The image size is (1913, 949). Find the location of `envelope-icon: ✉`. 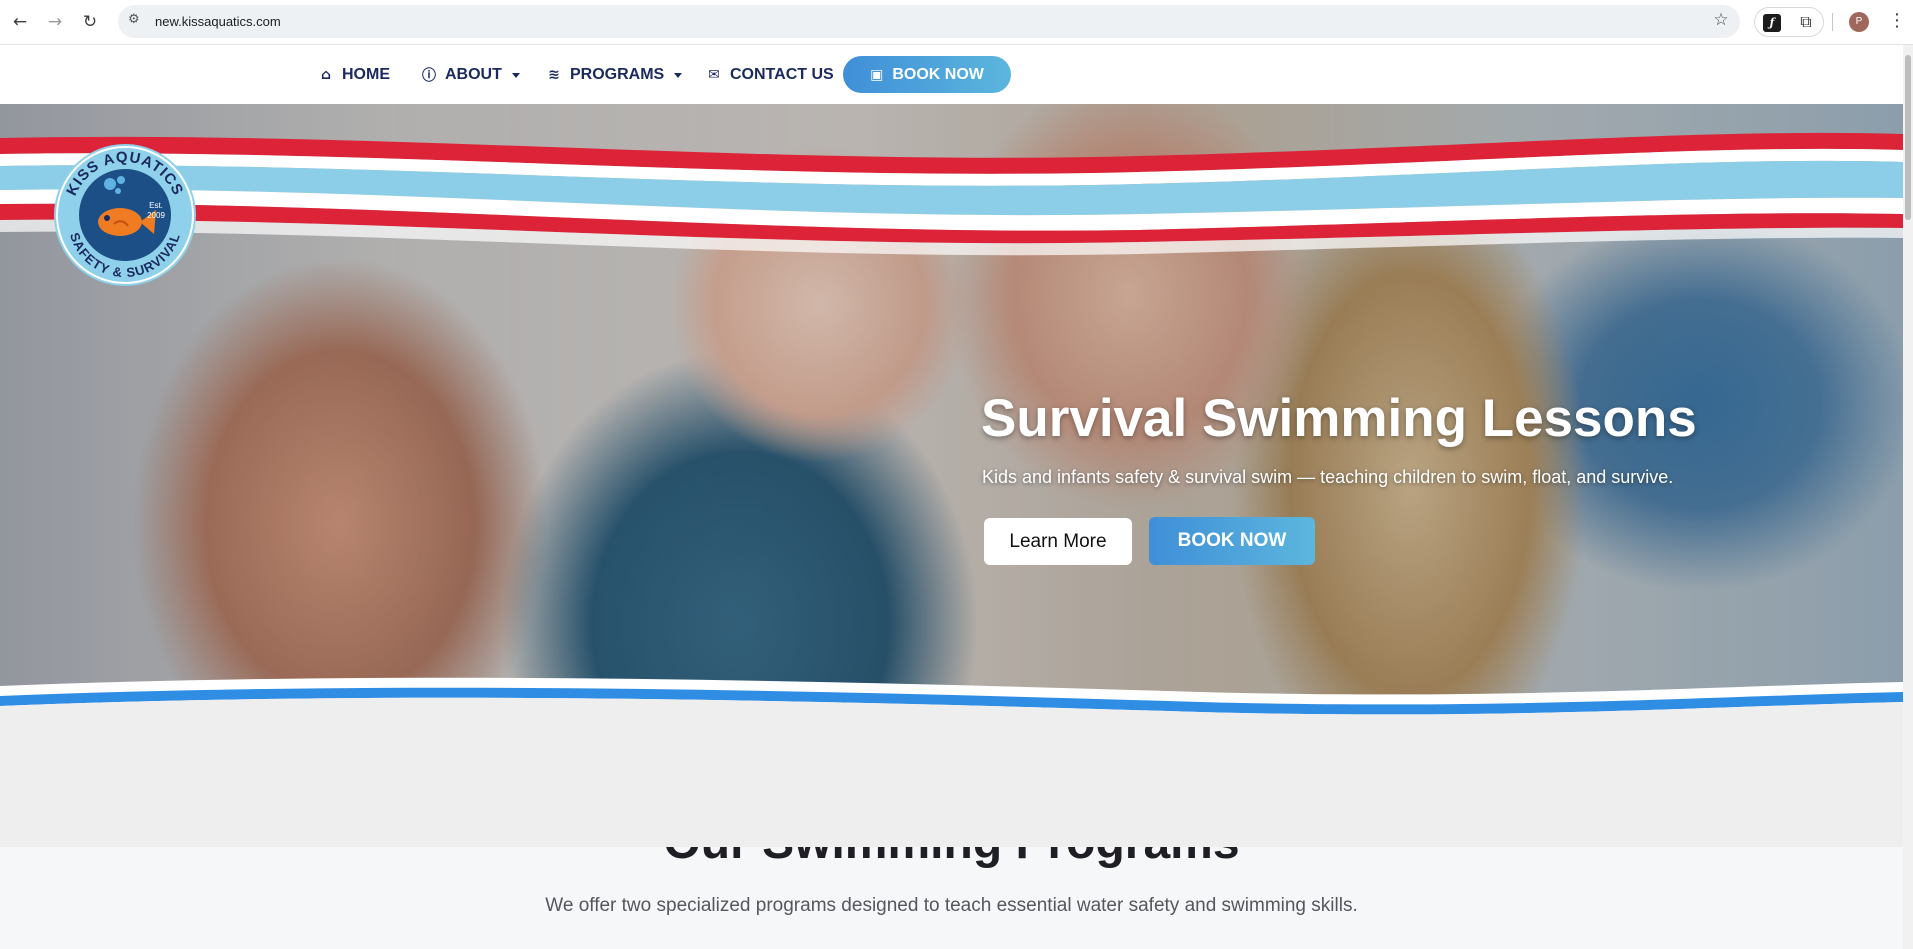

envelope-icon: ✉ is located at coordinates (714, 75).